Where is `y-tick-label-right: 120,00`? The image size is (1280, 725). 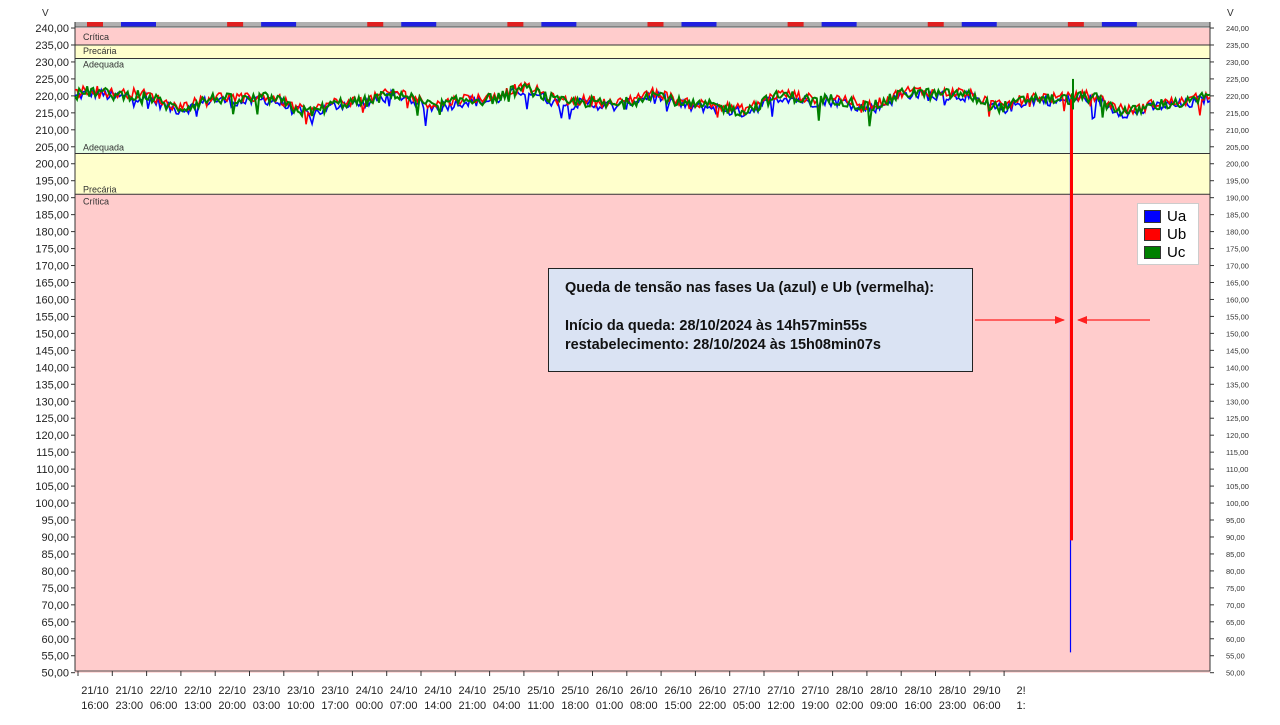
y-tick-label-right: 120,00 is located at coordinates (1237, 435).